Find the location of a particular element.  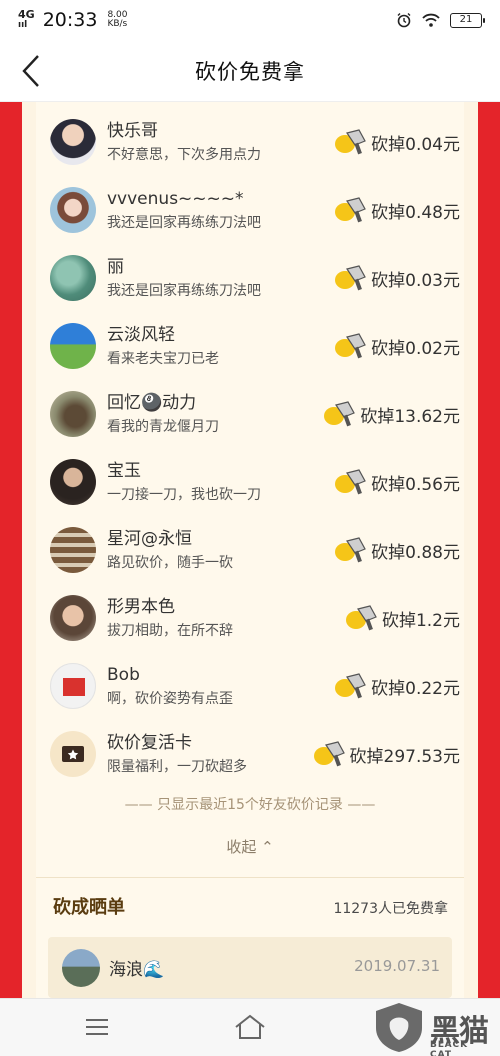

chevron-left-icon is located at coordinates (30, 71).